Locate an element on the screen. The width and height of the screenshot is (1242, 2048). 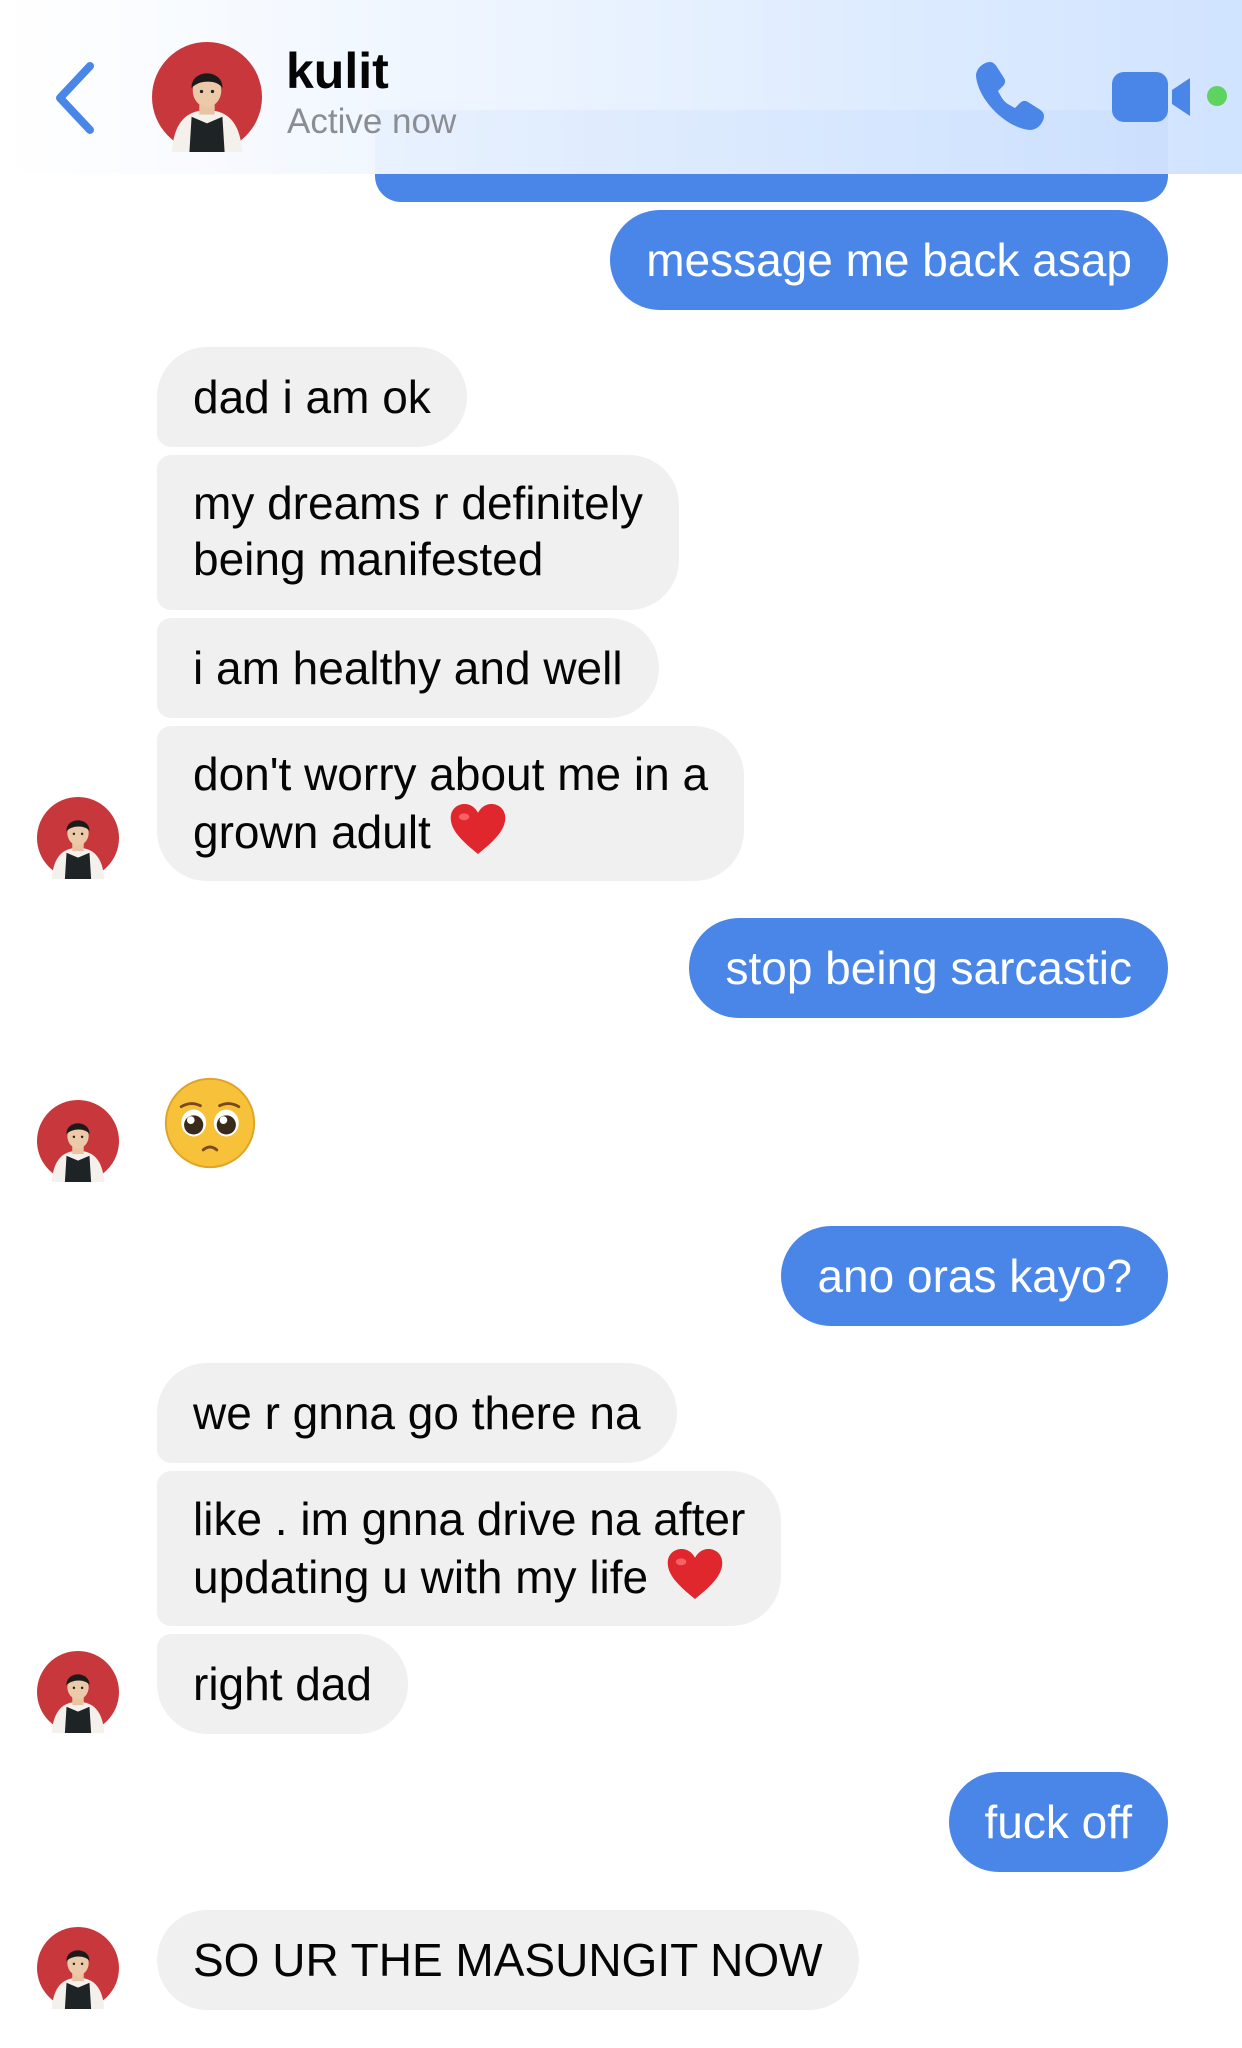
phone-icon is located at coordinates (1010, 96).